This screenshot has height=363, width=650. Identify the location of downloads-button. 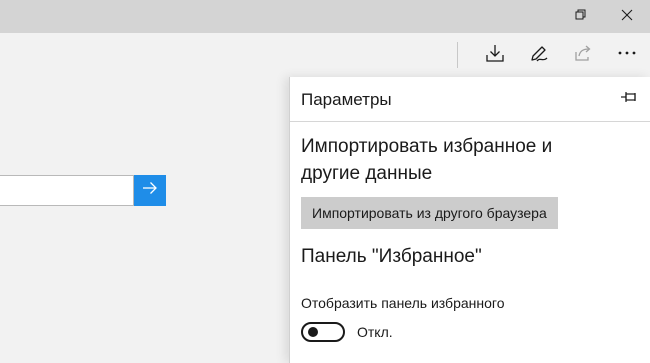
(495, 55).